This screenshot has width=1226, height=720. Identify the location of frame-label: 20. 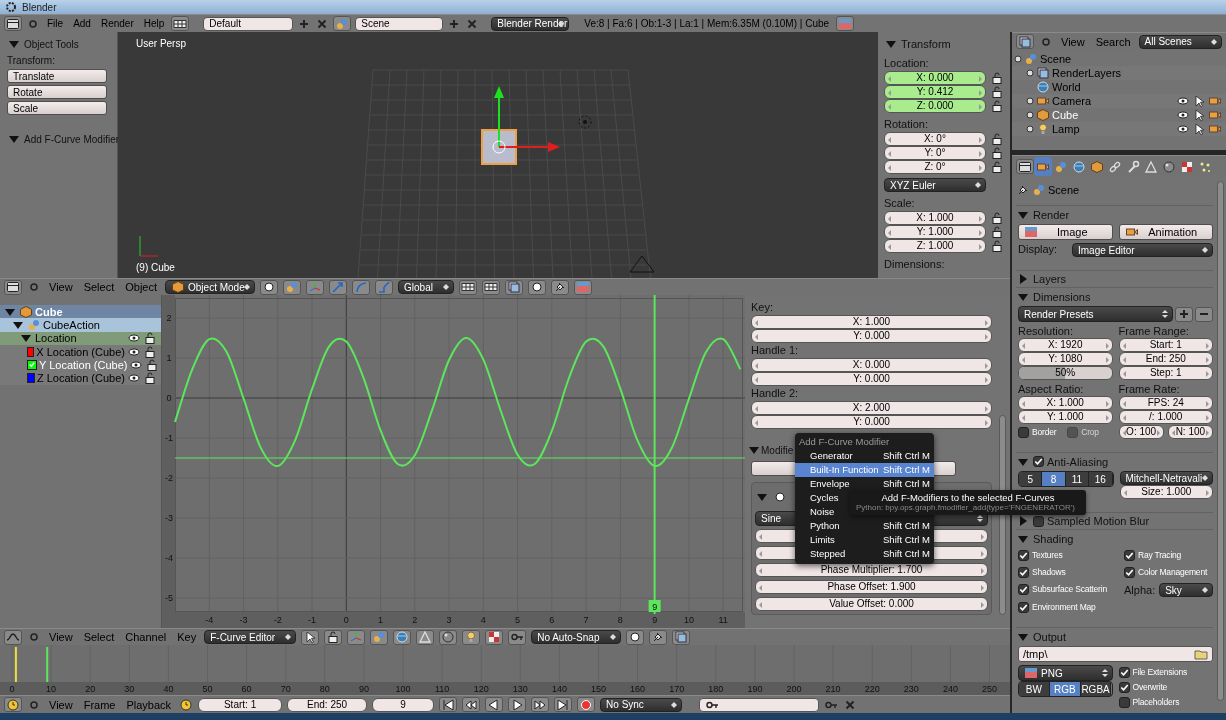
(90, 689).